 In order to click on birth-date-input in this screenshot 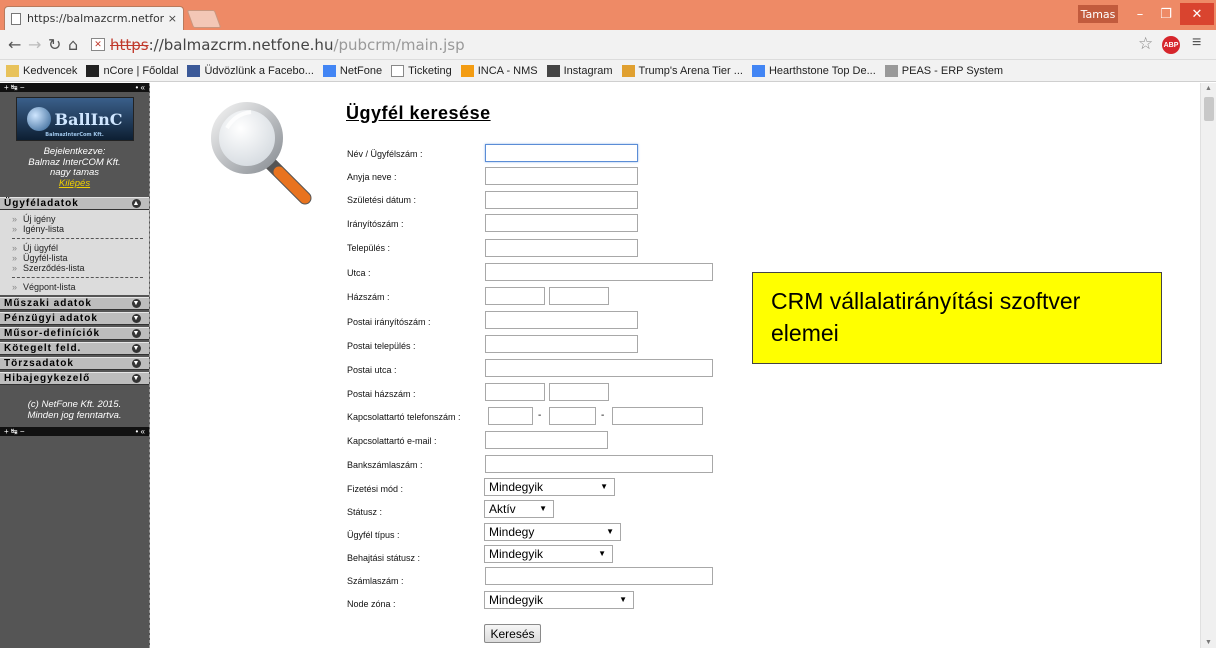, I will do `click(561, 200)`.